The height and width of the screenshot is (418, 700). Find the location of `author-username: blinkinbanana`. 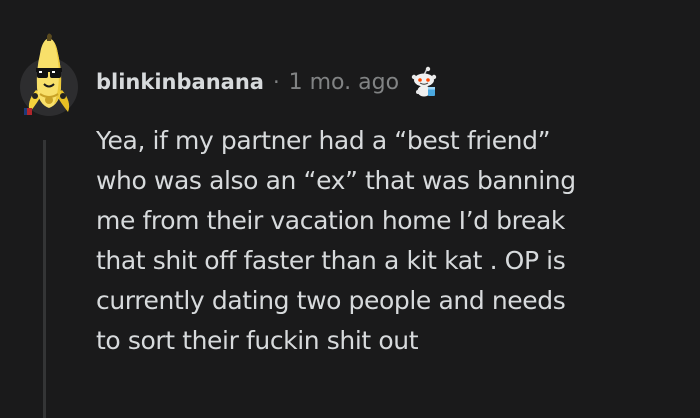

author-username: blinkinbanana is located at coordinates (180, 82).